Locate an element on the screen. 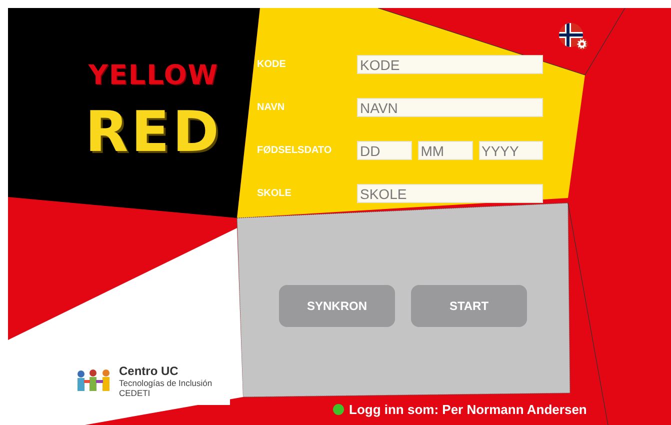 This screenshot has width=671, height=425. field-label: SKOLE is located at coordinates (274, 193).